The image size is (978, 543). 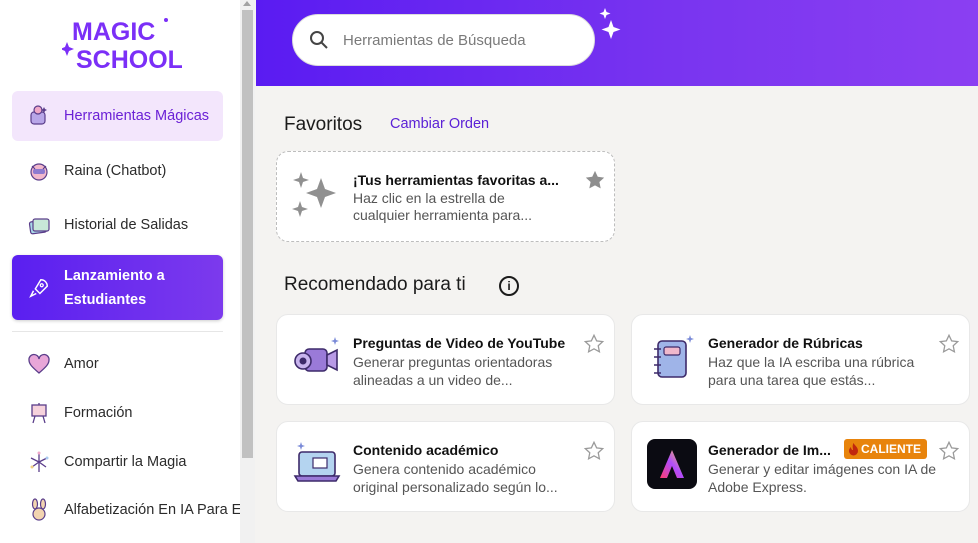 What do you see at coordinates (39, 288) in the screenshot?
I see `rocket-icon` at bounding box center [39, 288].